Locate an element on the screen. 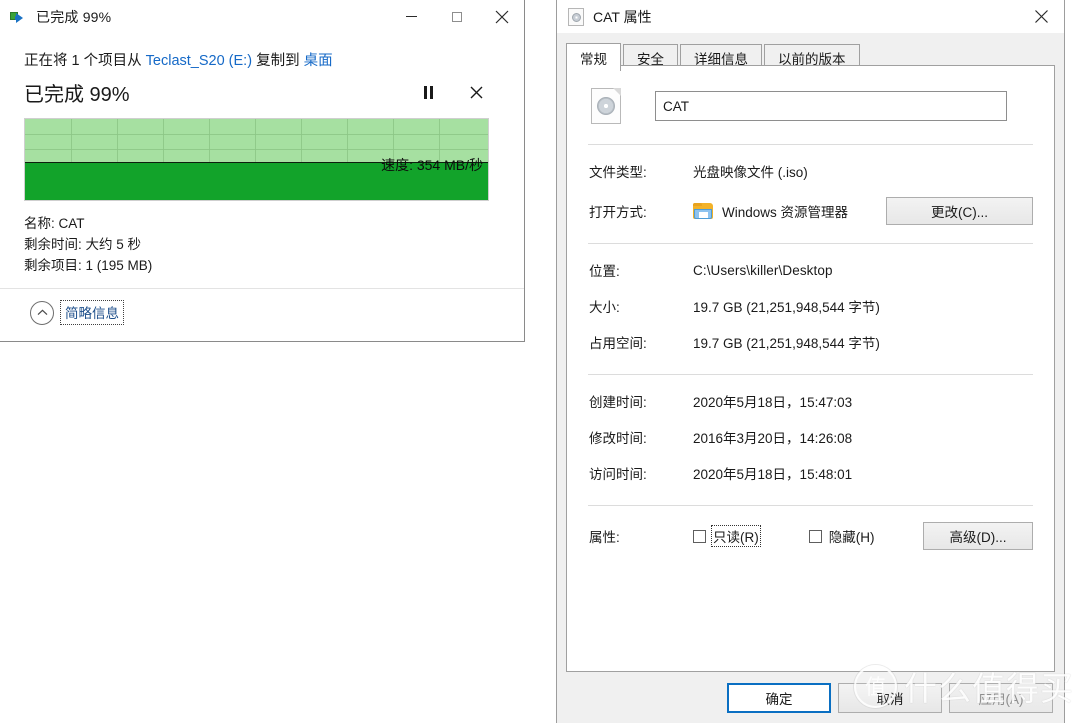  maximize-button is located at coordinates (456, 16).